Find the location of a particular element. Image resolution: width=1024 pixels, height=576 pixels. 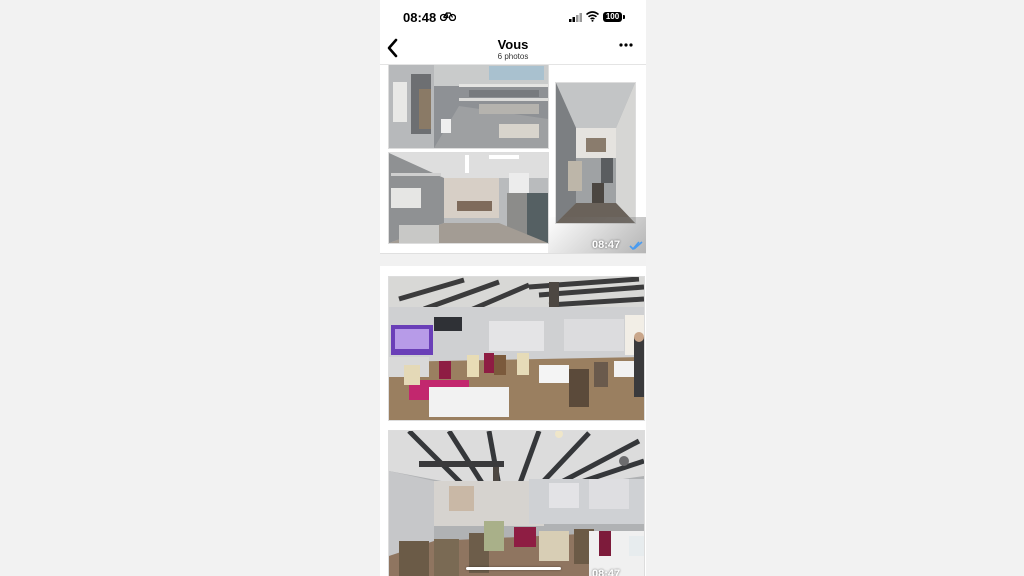

message-timestamp: 08:47 is located at coordinates (606, 245).